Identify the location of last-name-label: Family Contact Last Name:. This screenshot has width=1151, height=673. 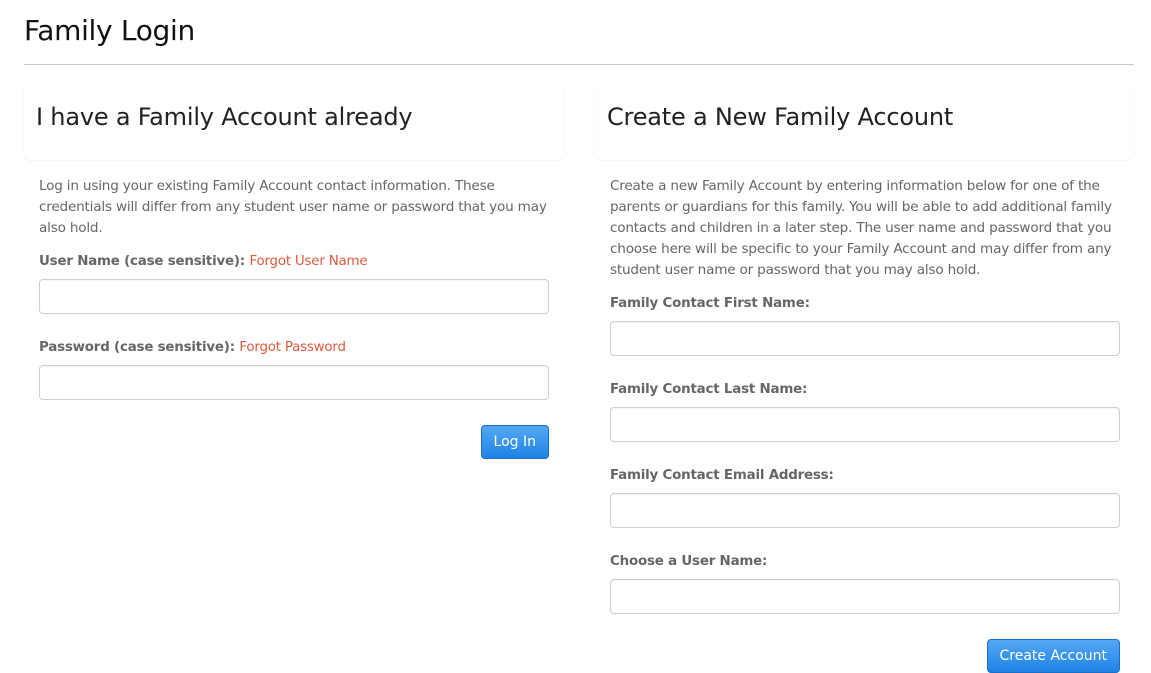
(709, 389).